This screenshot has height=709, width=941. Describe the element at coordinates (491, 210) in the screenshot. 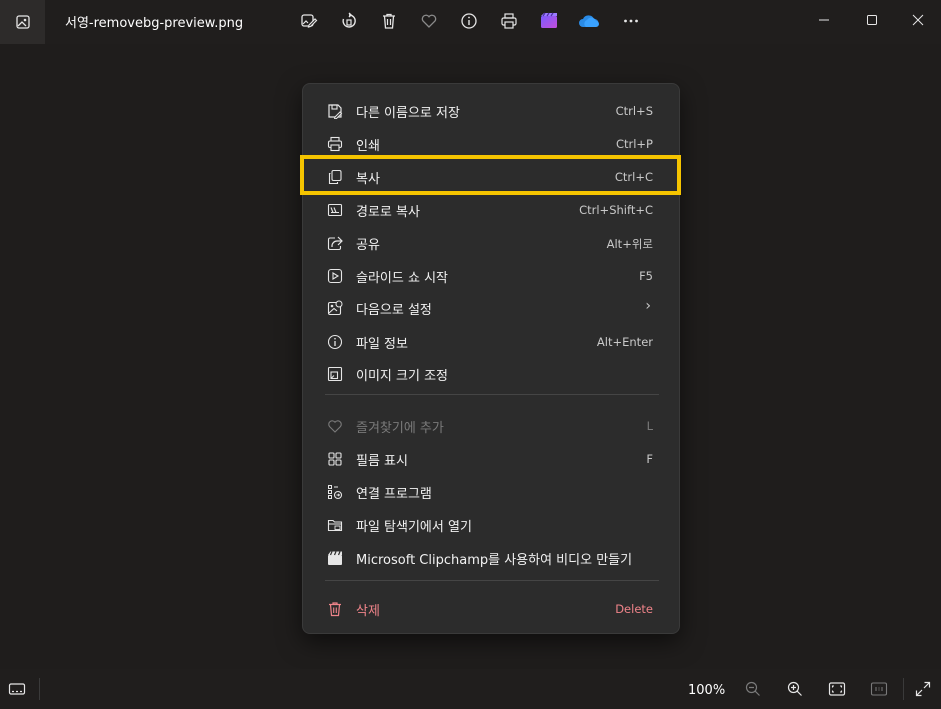

I see `menu-item-copy-as-path: 경로로 복사 Ctrl+Shift+C` at that location.